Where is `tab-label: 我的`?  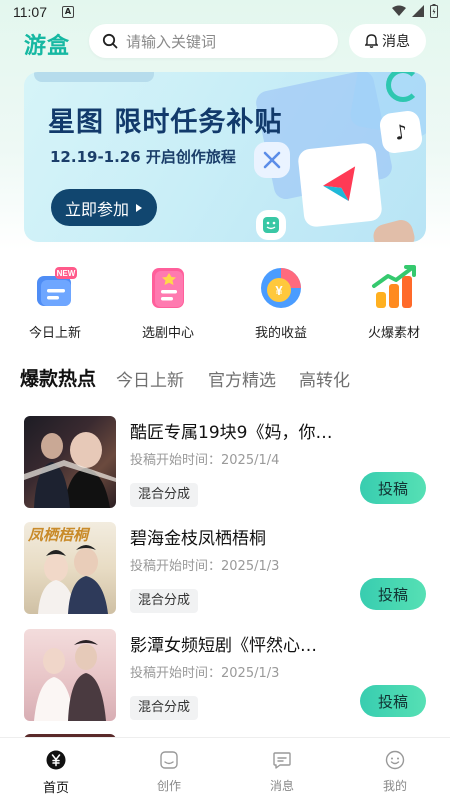
tab-label: 我的 is located at coordinates (394, 786).